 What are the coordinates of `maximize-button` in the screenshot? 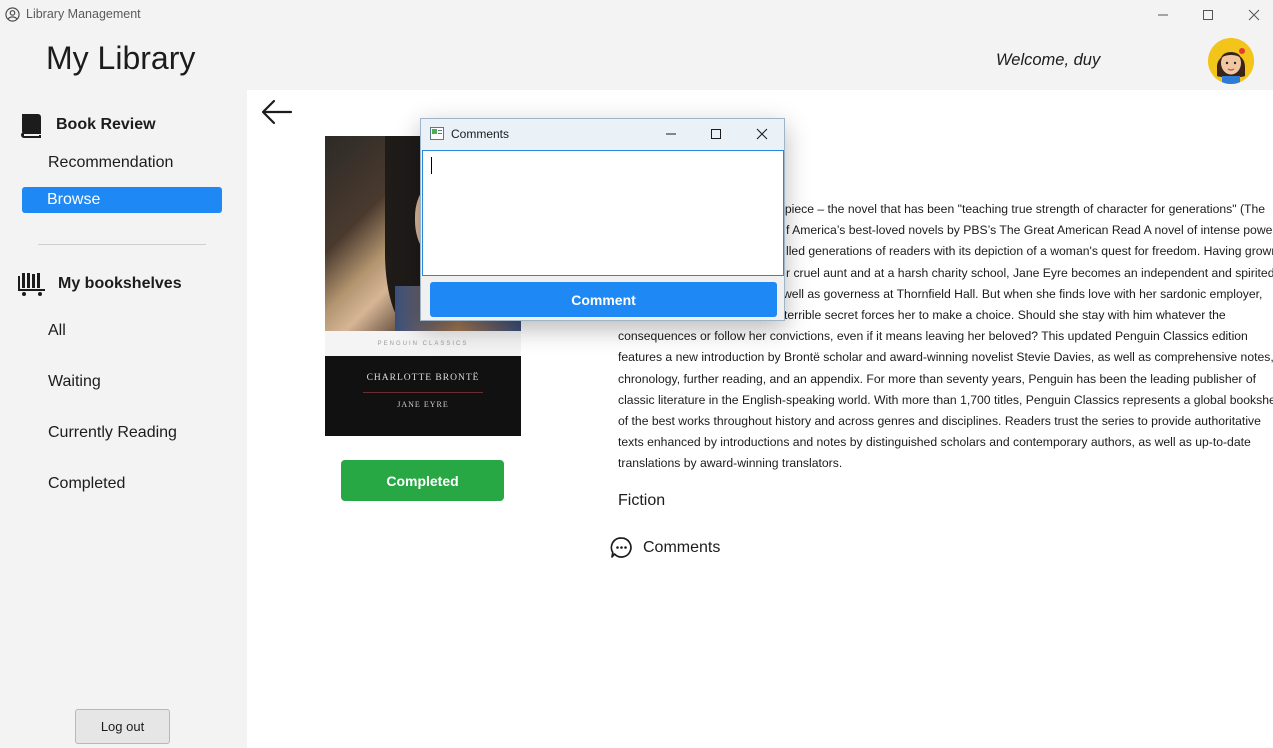 It's located at (1208, 15).